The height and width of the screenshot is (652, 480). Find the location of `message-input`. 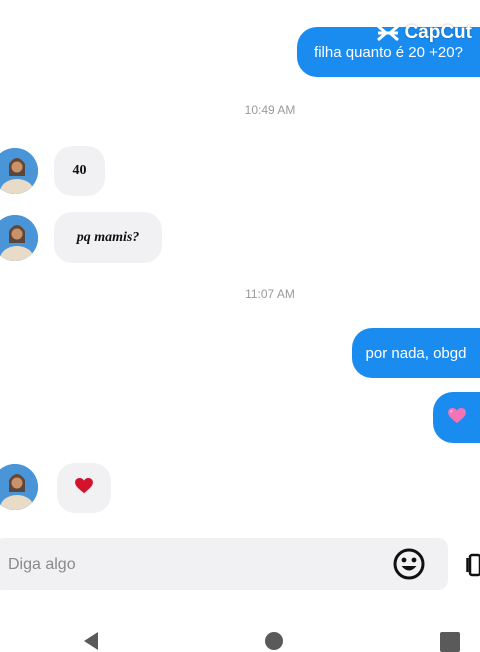

message-input is located at coordinates (188, 565).